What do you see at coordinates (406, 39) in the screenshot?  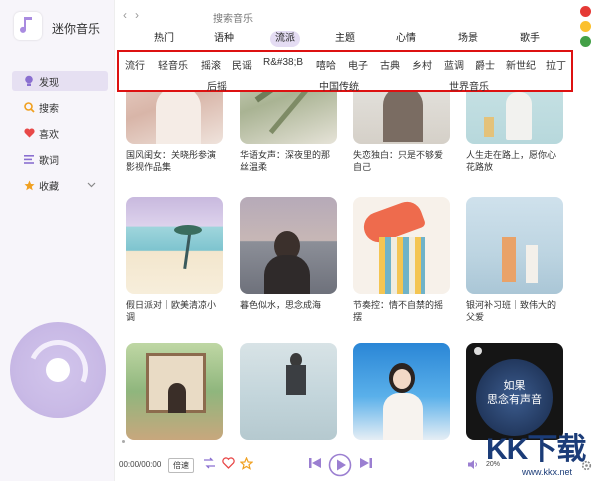 I see `tab-mood: 心情` at bounding box center [406, 39].